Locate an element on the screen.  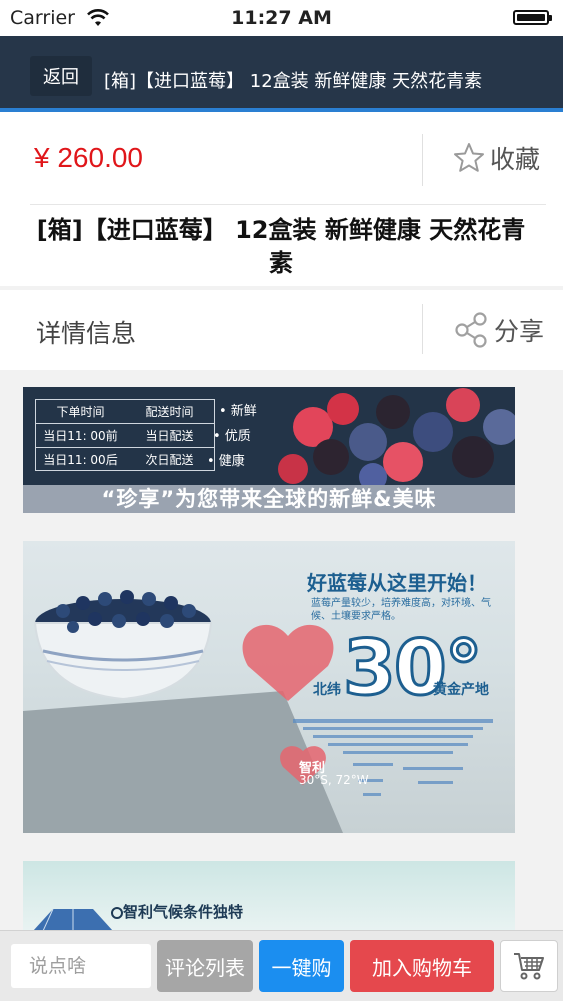
favorite-button: 收藏 is located at coordinates (496, 158).